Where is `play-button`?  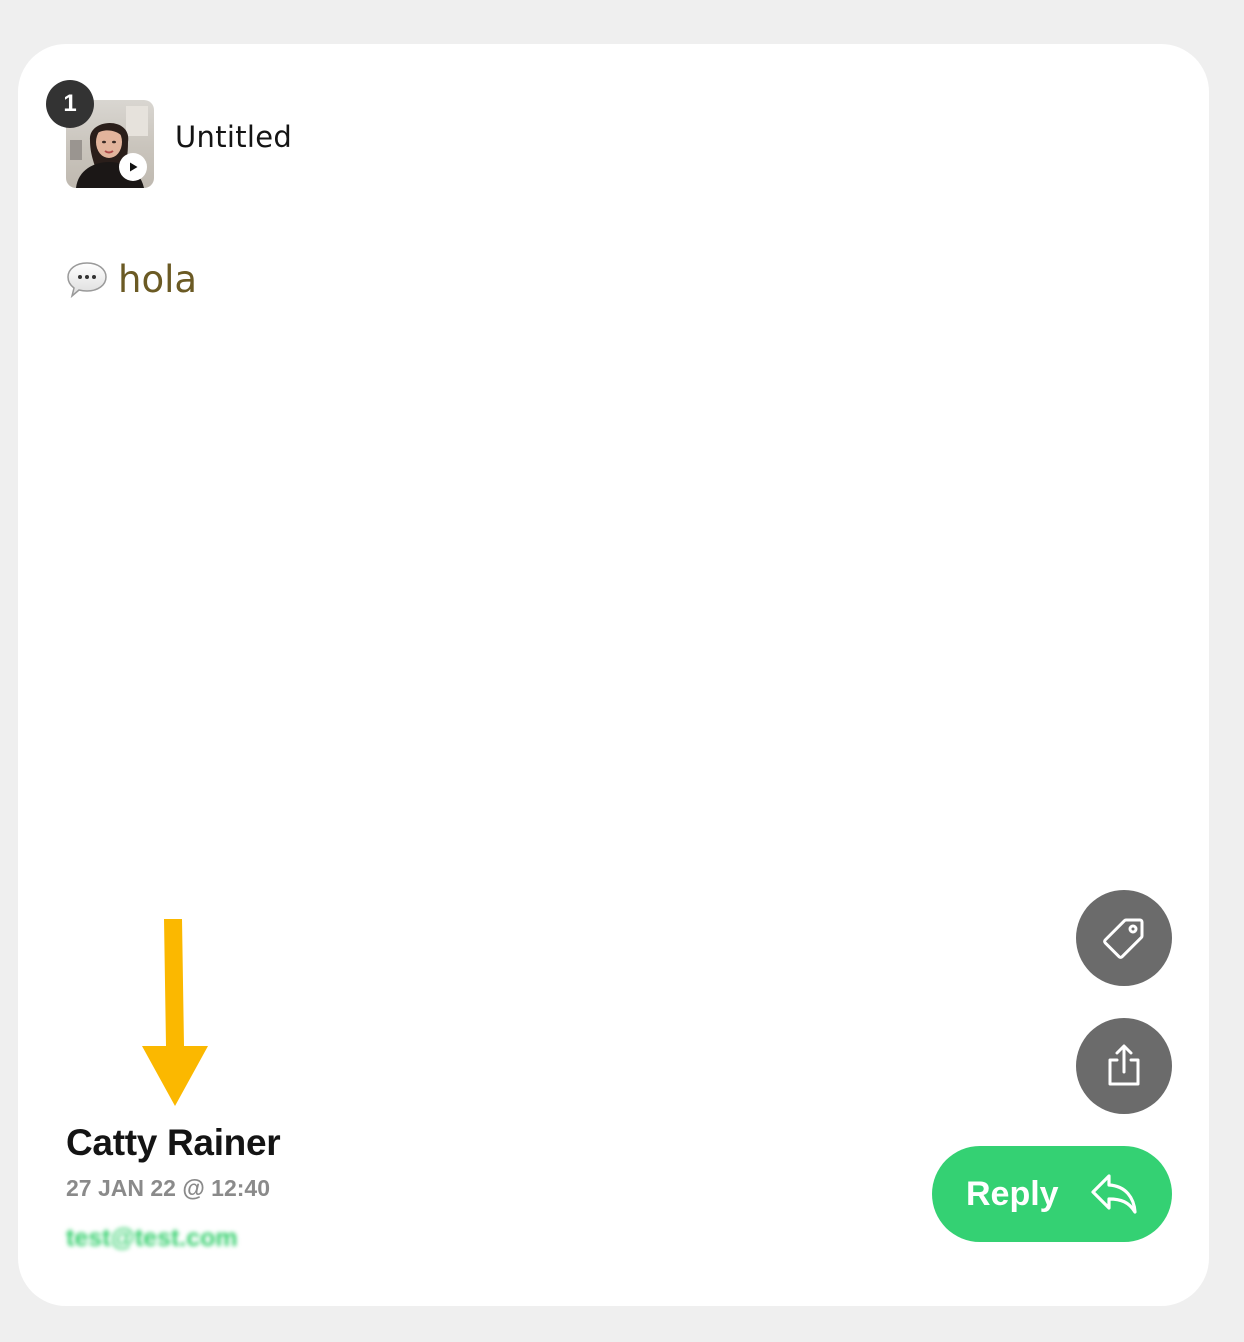 play-button is located at coordinates (133, 167).